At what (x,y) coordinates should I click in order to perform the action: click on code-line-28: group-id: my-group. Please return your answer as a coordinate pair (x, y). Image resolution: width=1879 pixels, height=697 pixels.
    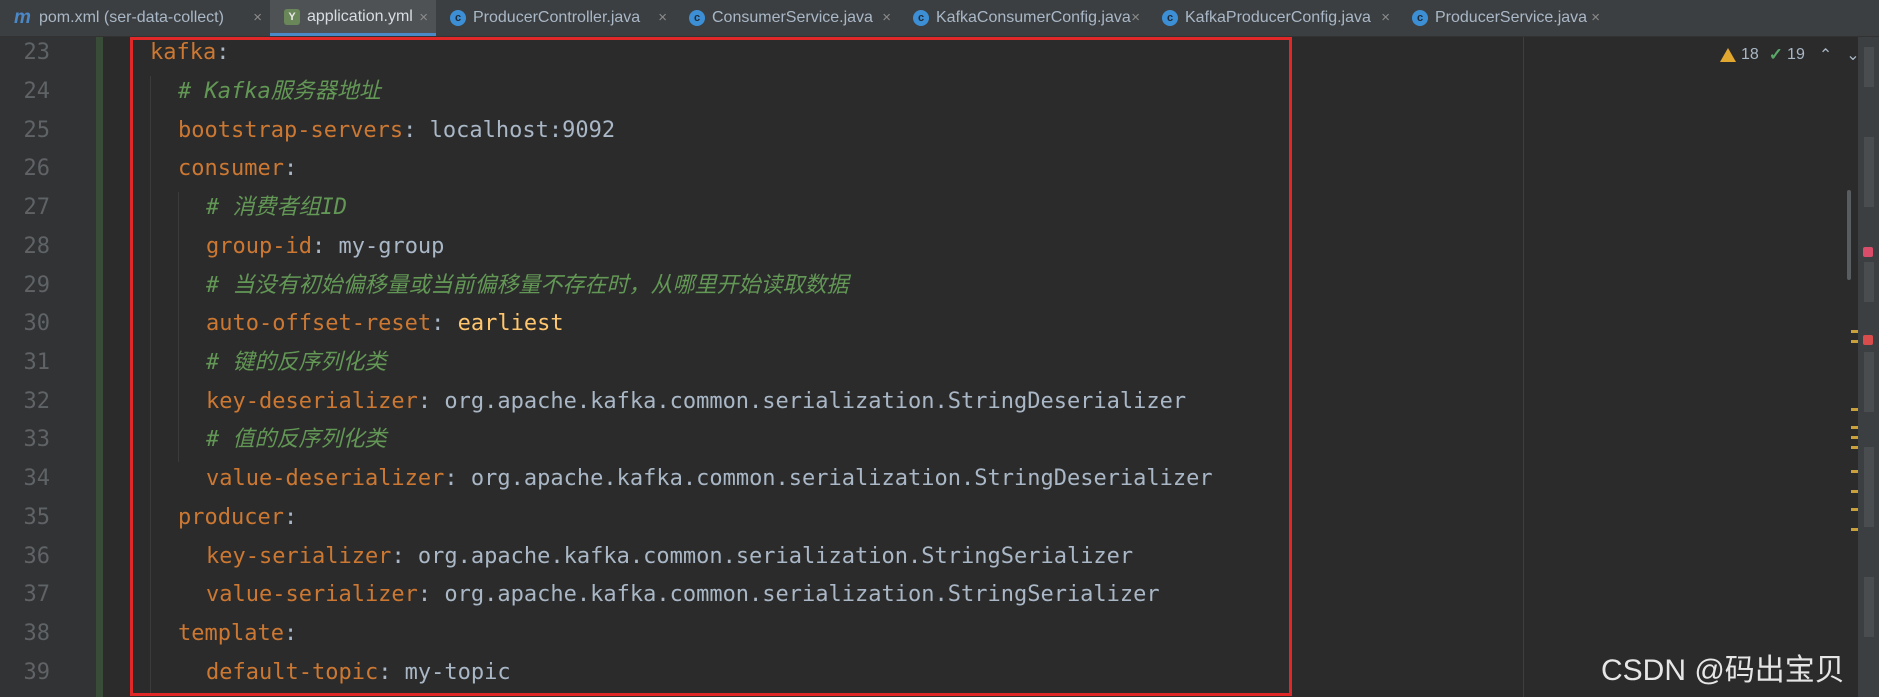
    Looking at the image, I should click on (325, 247).